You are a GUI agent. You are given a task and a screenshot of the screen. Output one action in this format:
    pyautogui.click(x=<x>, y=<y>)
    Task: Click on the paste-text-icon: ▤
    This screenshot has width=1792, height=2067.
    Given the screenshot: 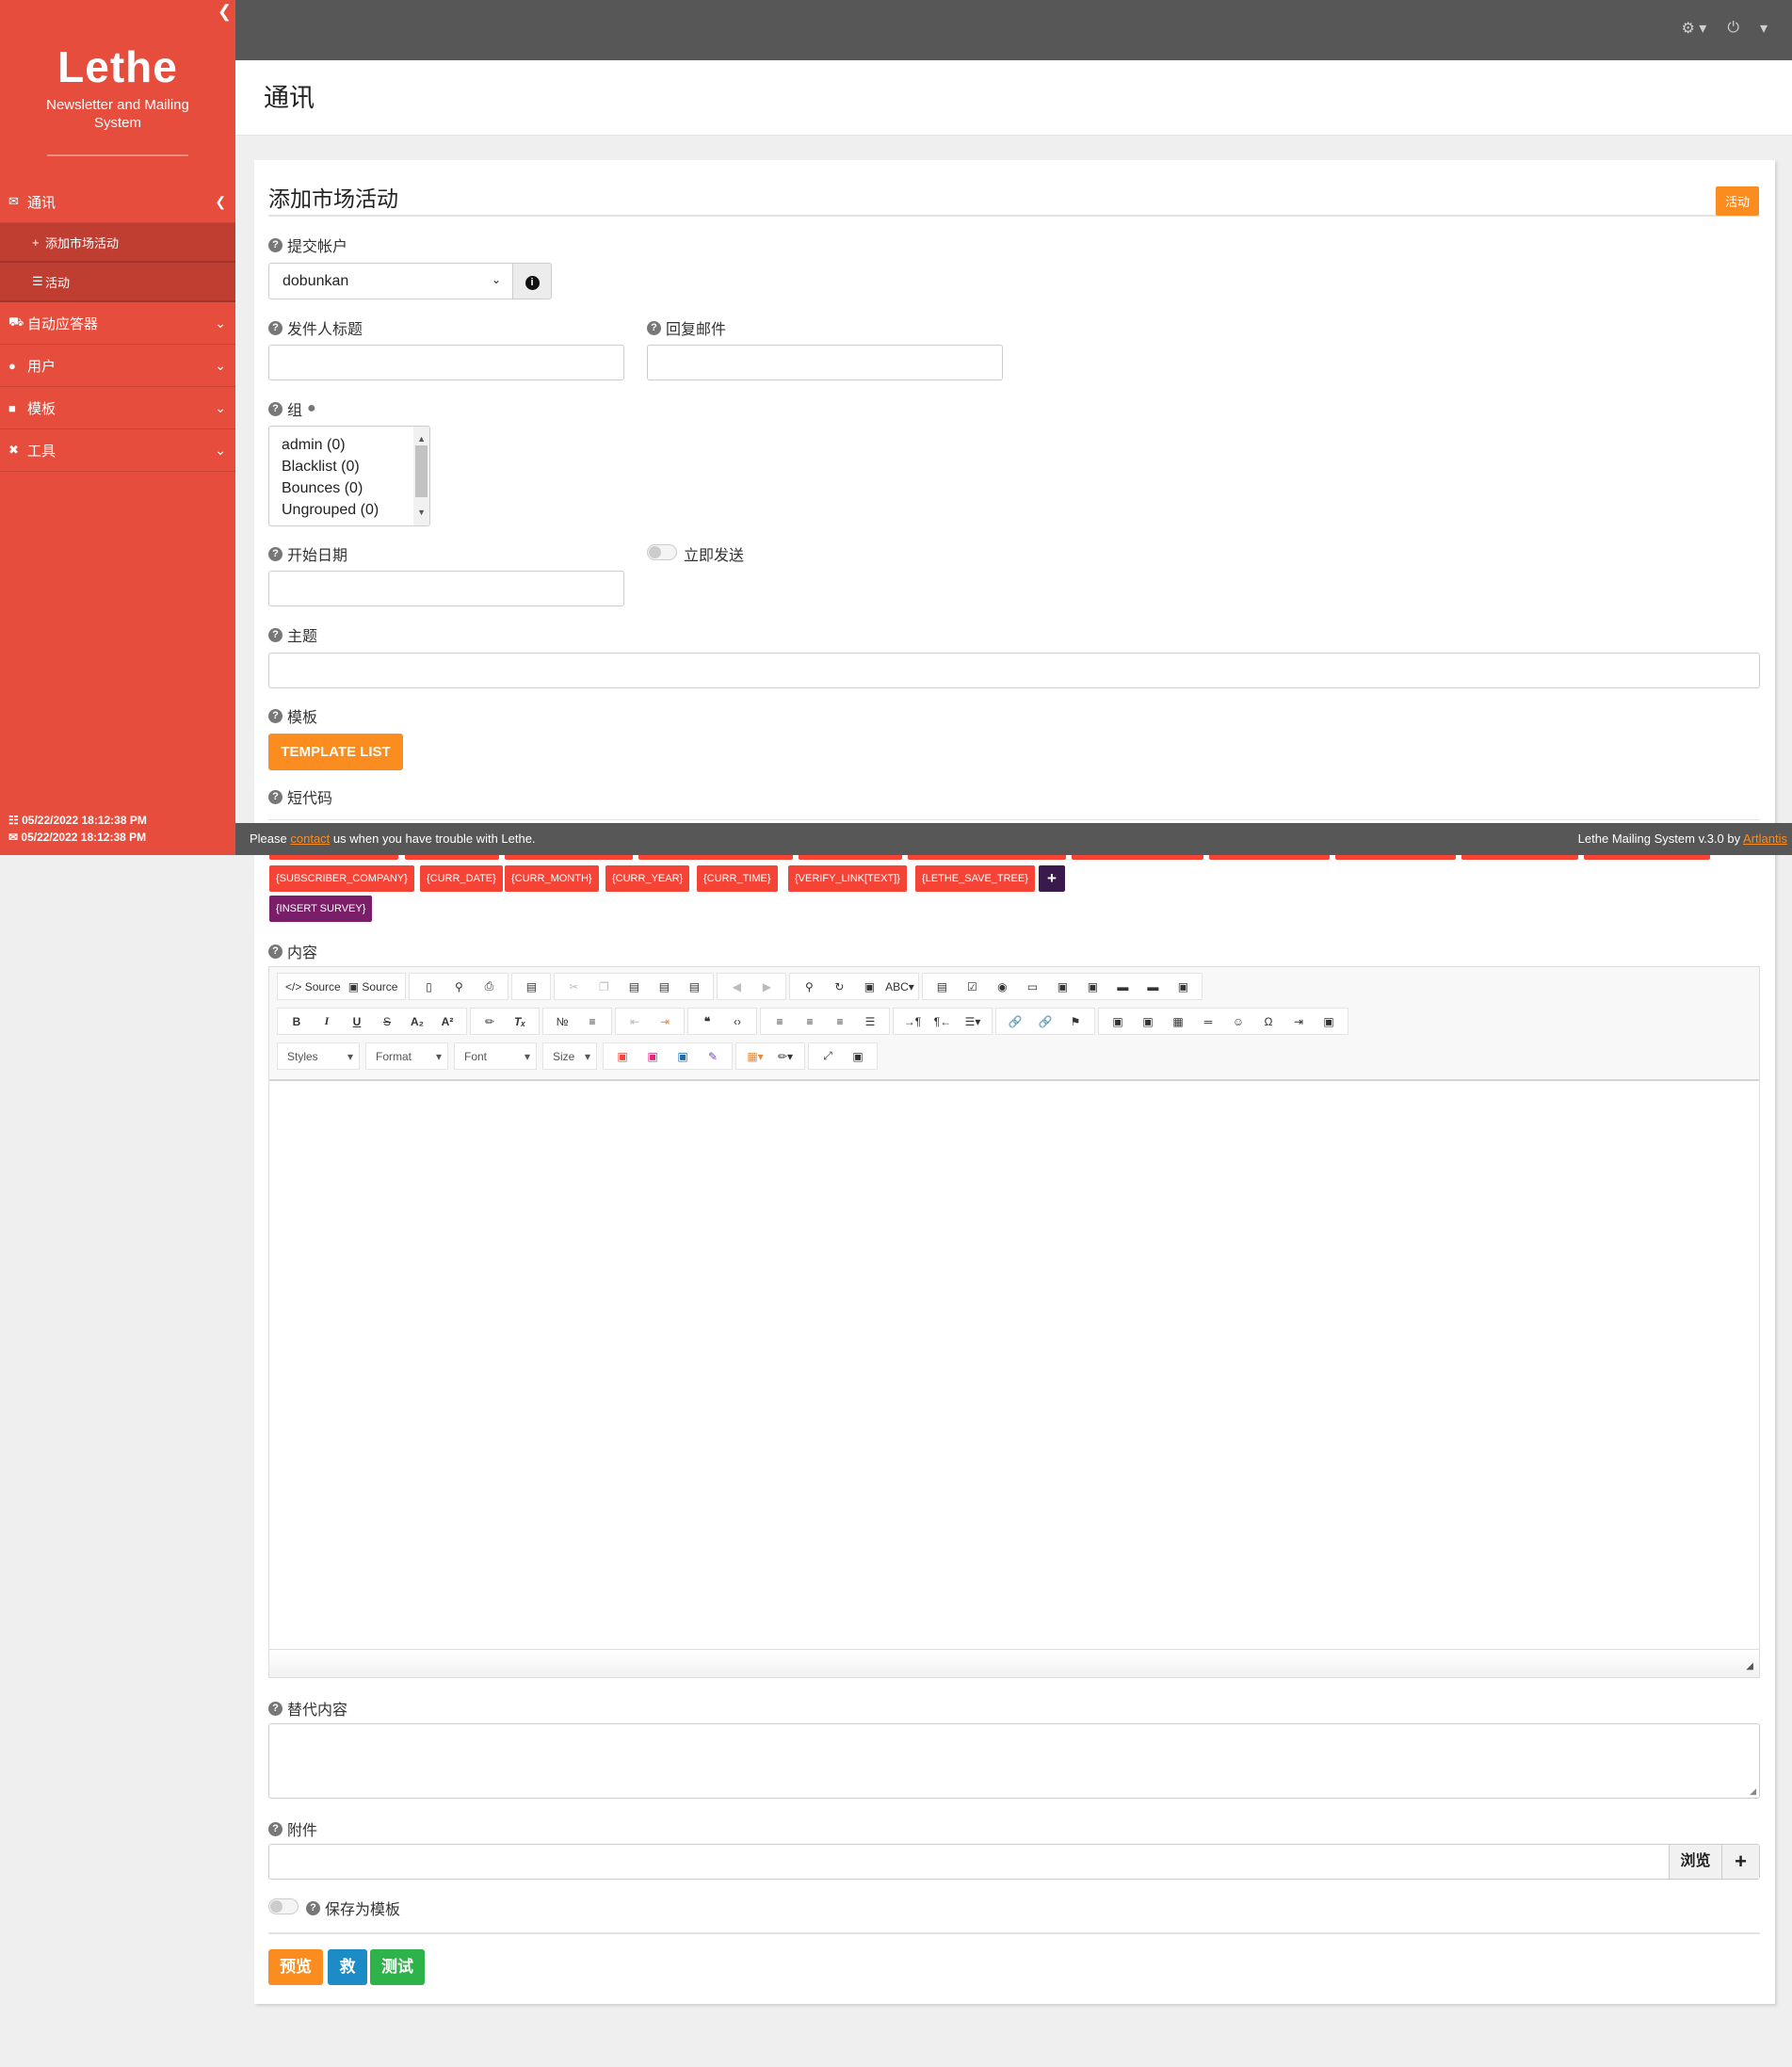 What is the action you would take?
    pyautogui.click(x=664, y=986)
    